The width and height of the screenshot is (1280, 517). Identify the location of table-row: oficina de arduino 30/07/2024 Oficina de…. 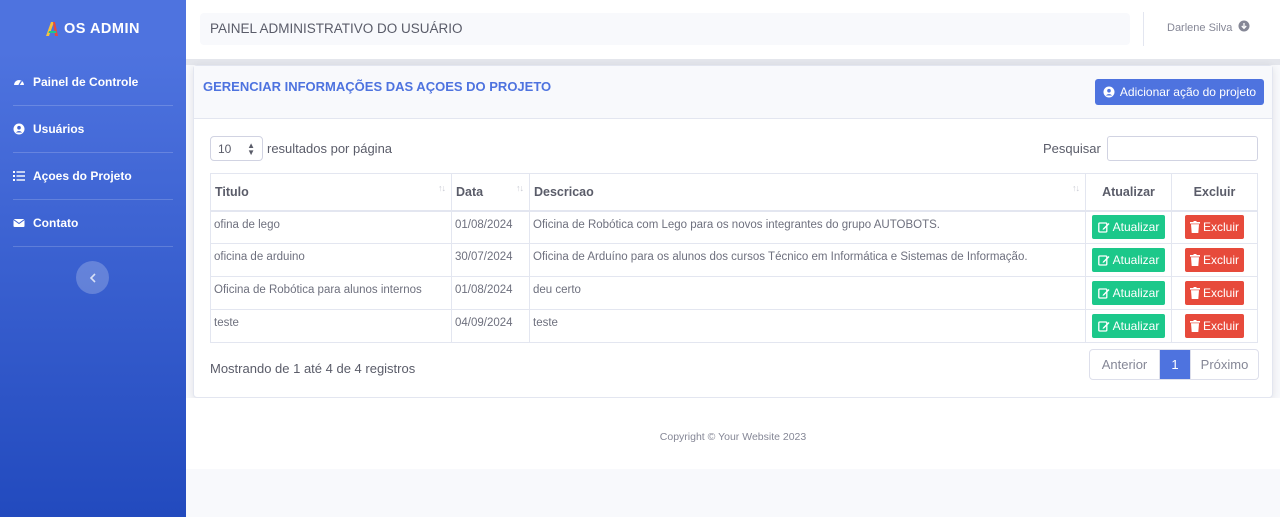
(734, 260).